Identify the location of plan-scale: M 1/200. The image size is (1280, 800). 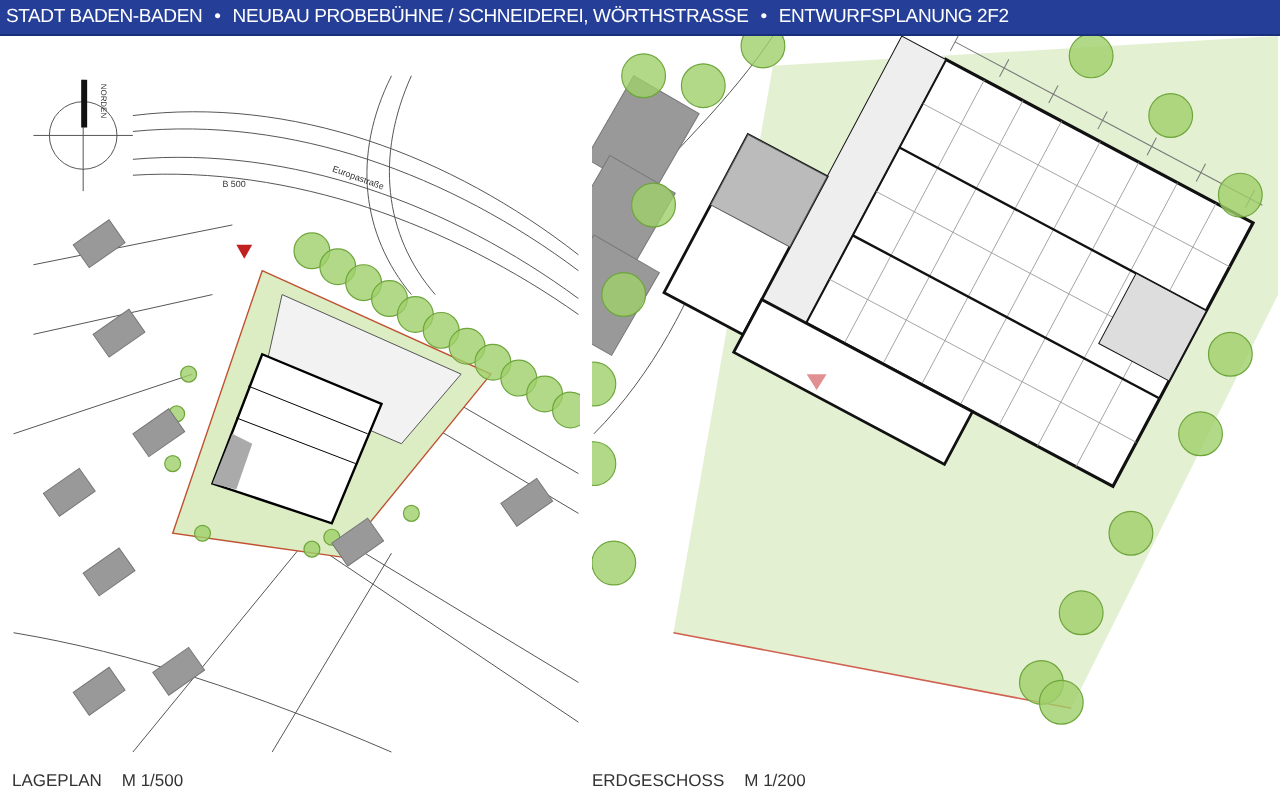
(775, 780).